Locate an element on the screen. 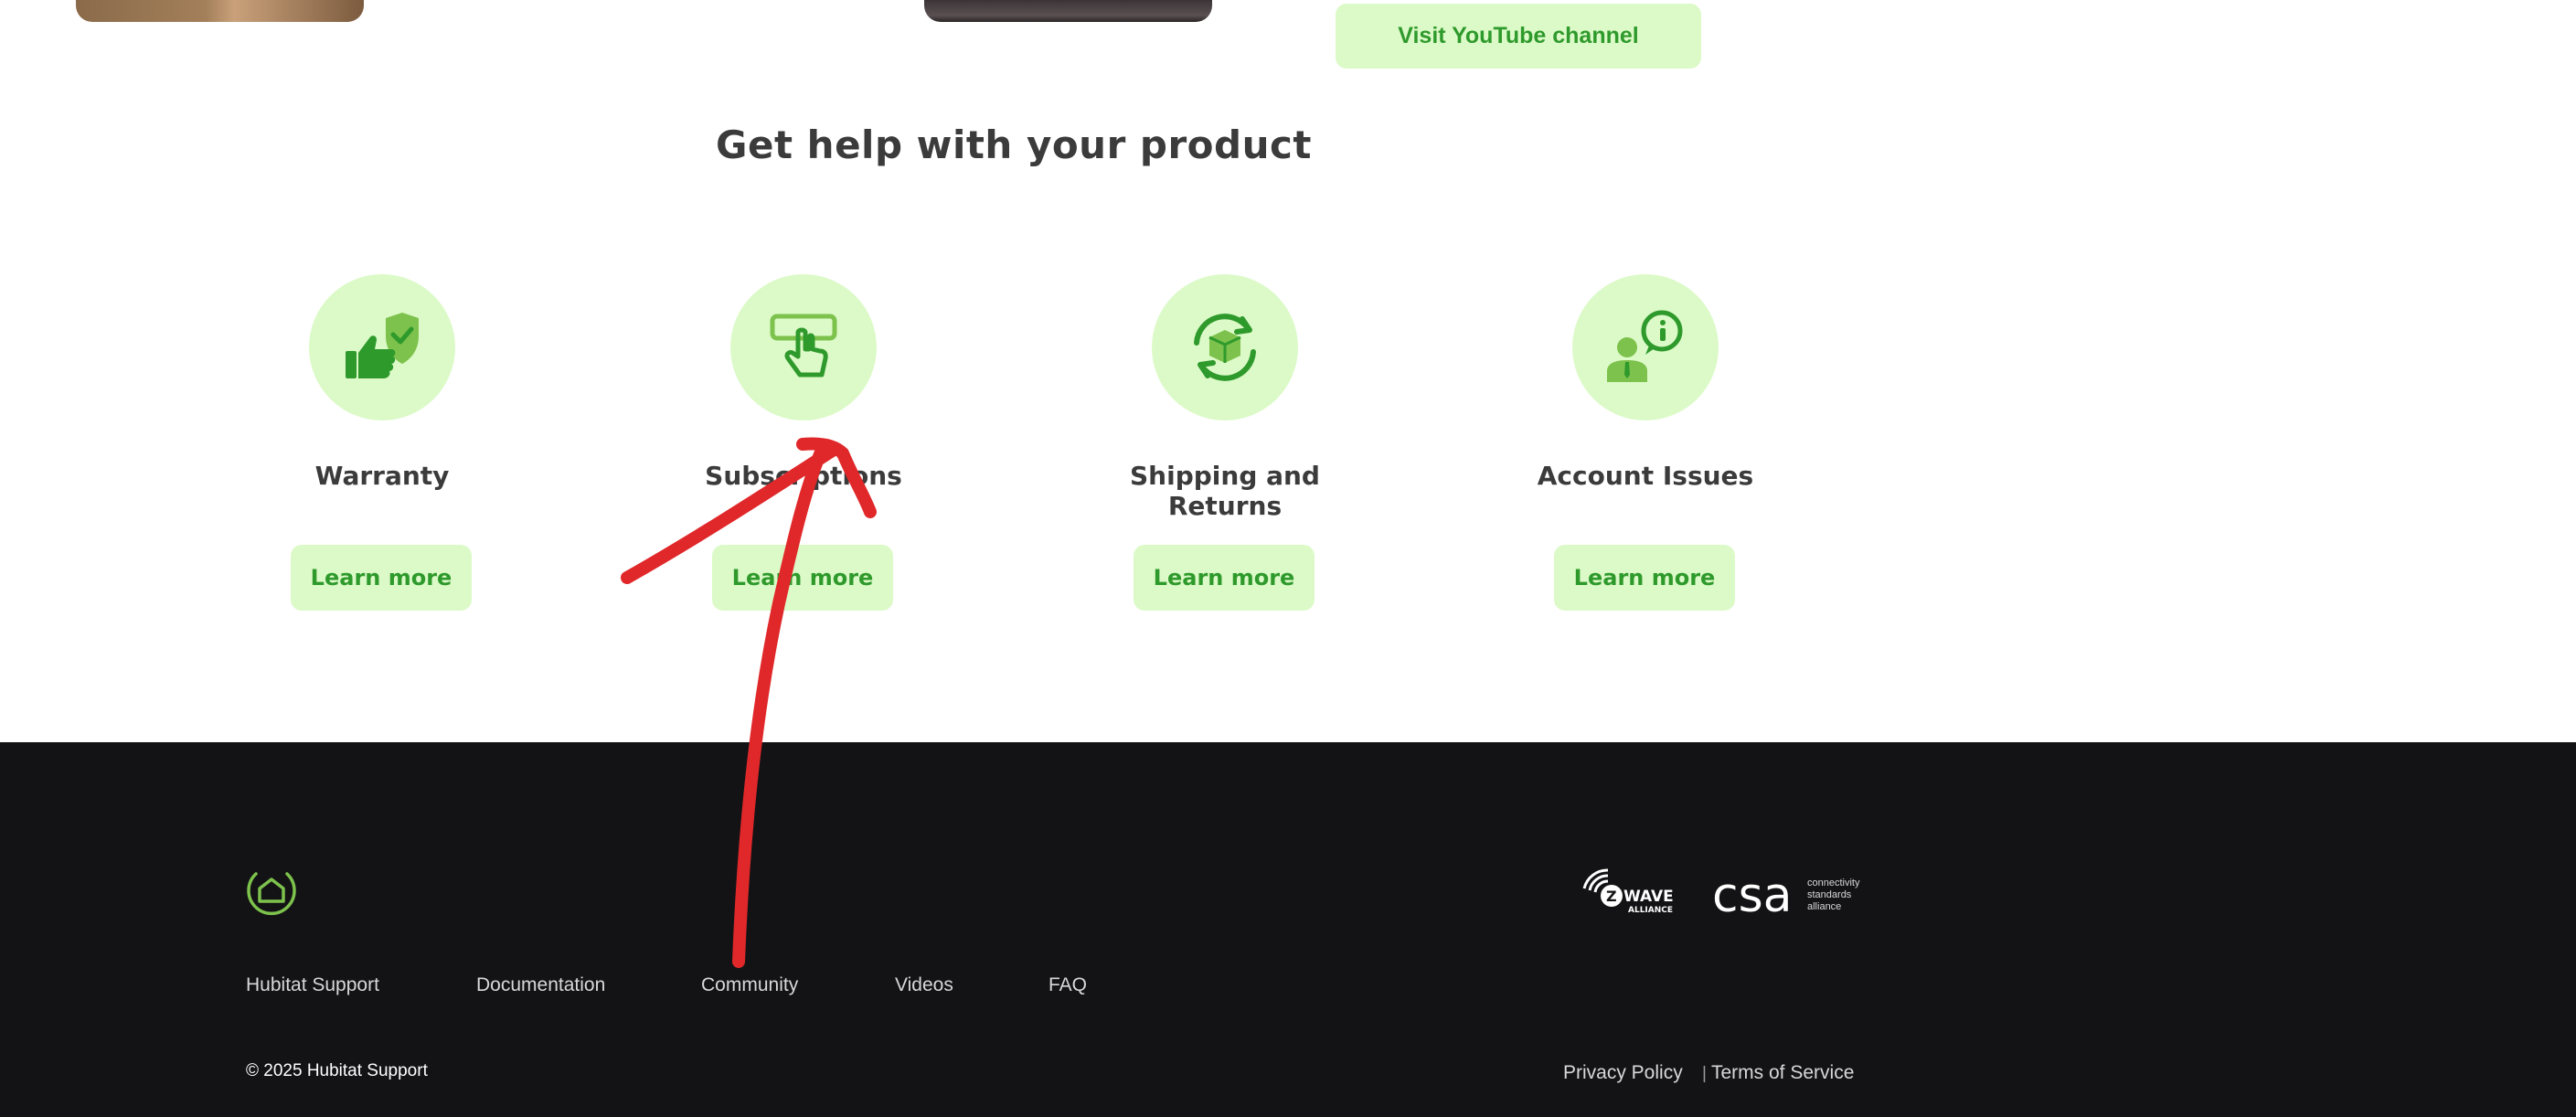 The image size is (2576, 1117). csa-line-1: connectivity is located at coordinates (1834, 883).